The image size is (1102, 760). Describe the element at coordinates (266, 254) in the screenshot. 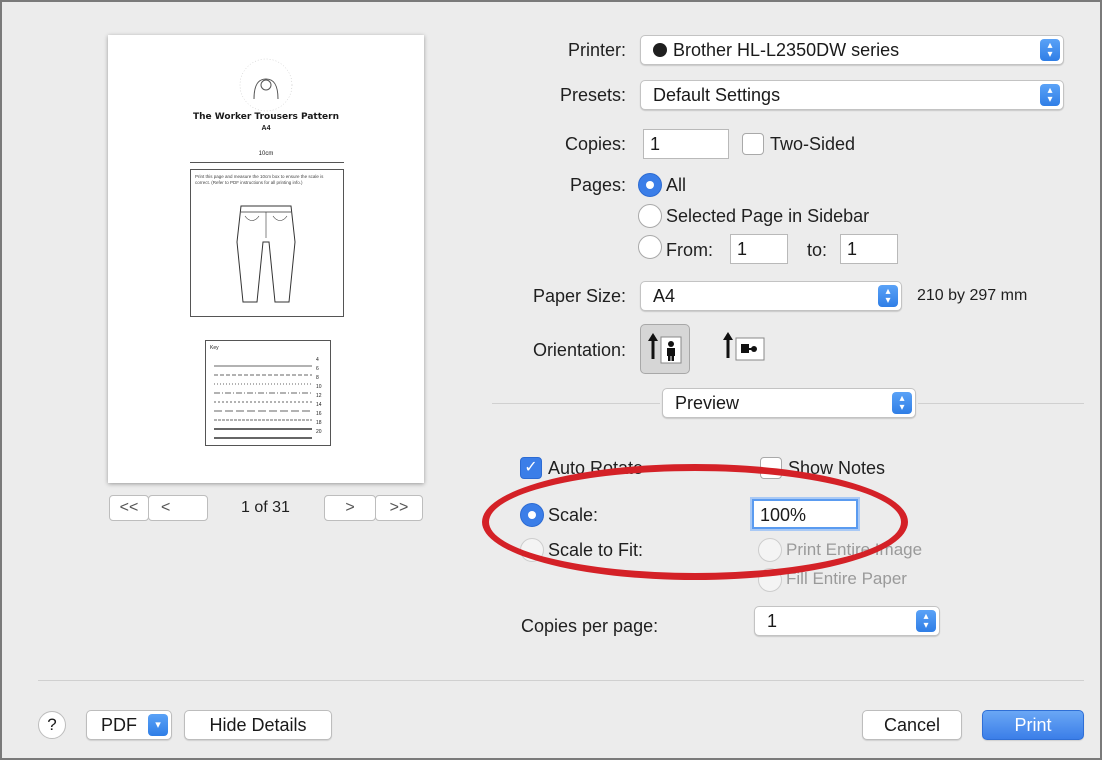

I see `trousers-illustration` at that location.